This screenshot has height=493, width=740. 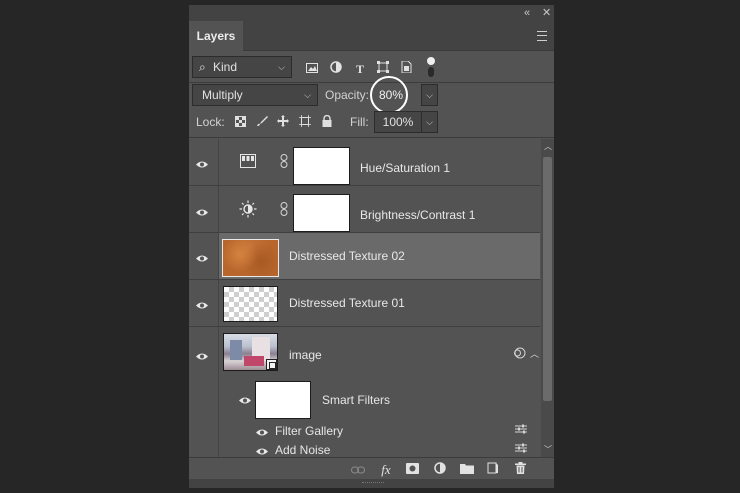 I want to click on layer-name: Brightness/Contrast 1, so click(x=417, y=215).